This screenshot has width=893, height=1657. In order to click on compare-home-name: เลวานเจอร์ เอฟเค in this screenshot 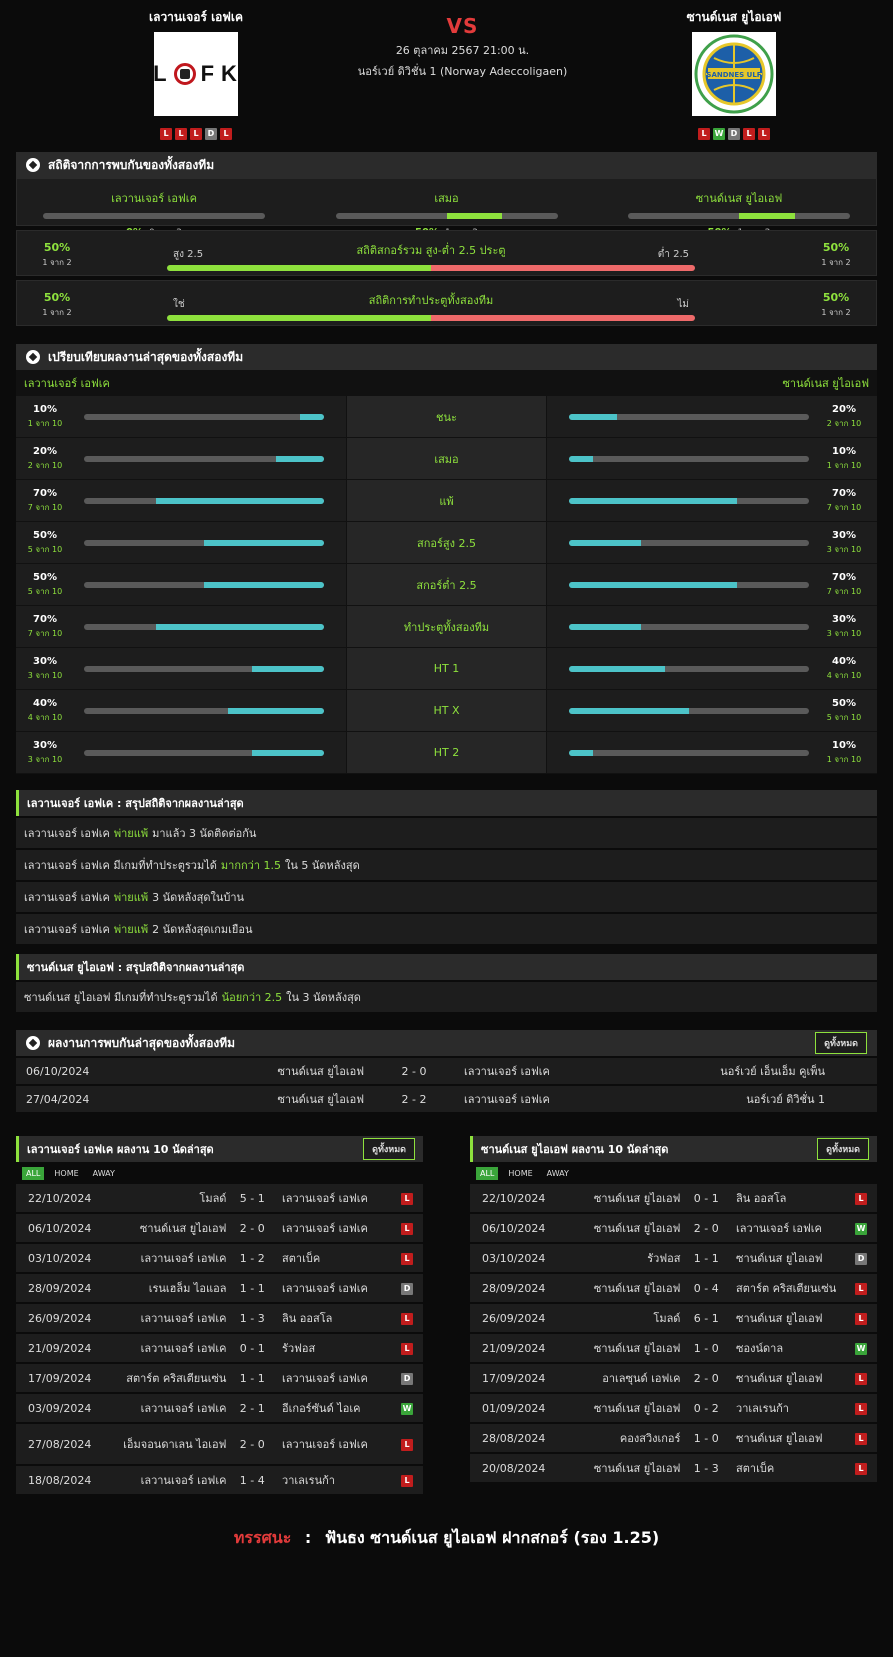, I will do `click(67, 383)`.